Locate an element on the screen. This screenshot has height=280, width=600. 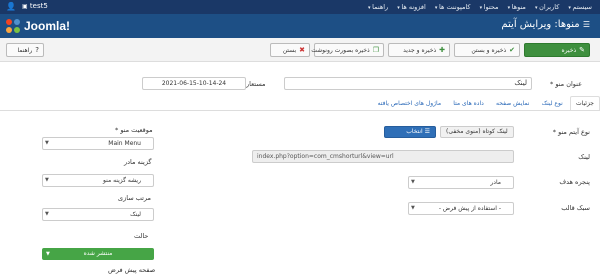
status-select: ▼ منتشر شده is located at coordinates (98, 254).